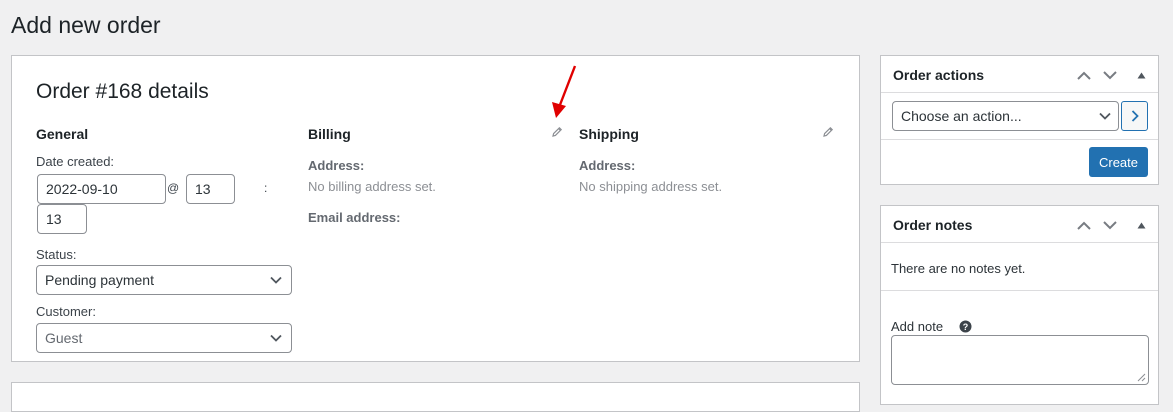 Image resolution: width=1173 pixels, height=412 pixels. Describe the element at coordinates (210, 189) in the screenshot. I see `hour-input: 13` at that location.